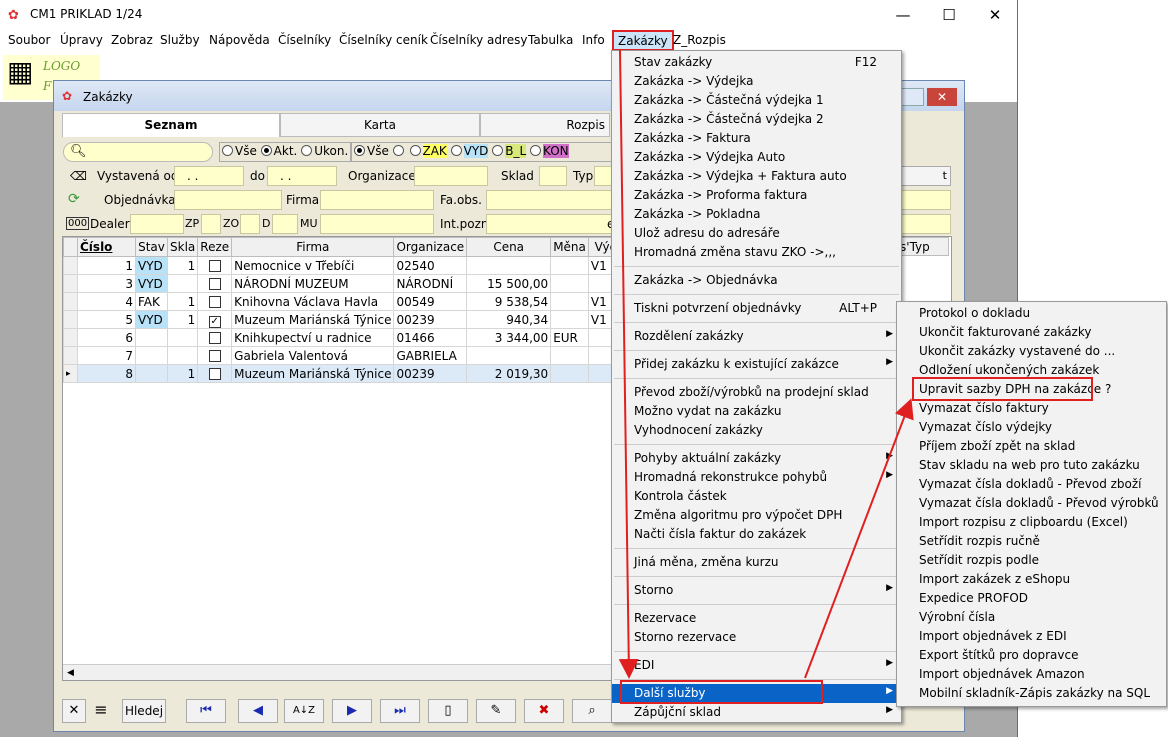 The width and height of the screenshot is (1168, 737). Describe the element at coordinates (859, 538) in the screenshot. I see `arrow-dalsi-to-upravit` at that location.